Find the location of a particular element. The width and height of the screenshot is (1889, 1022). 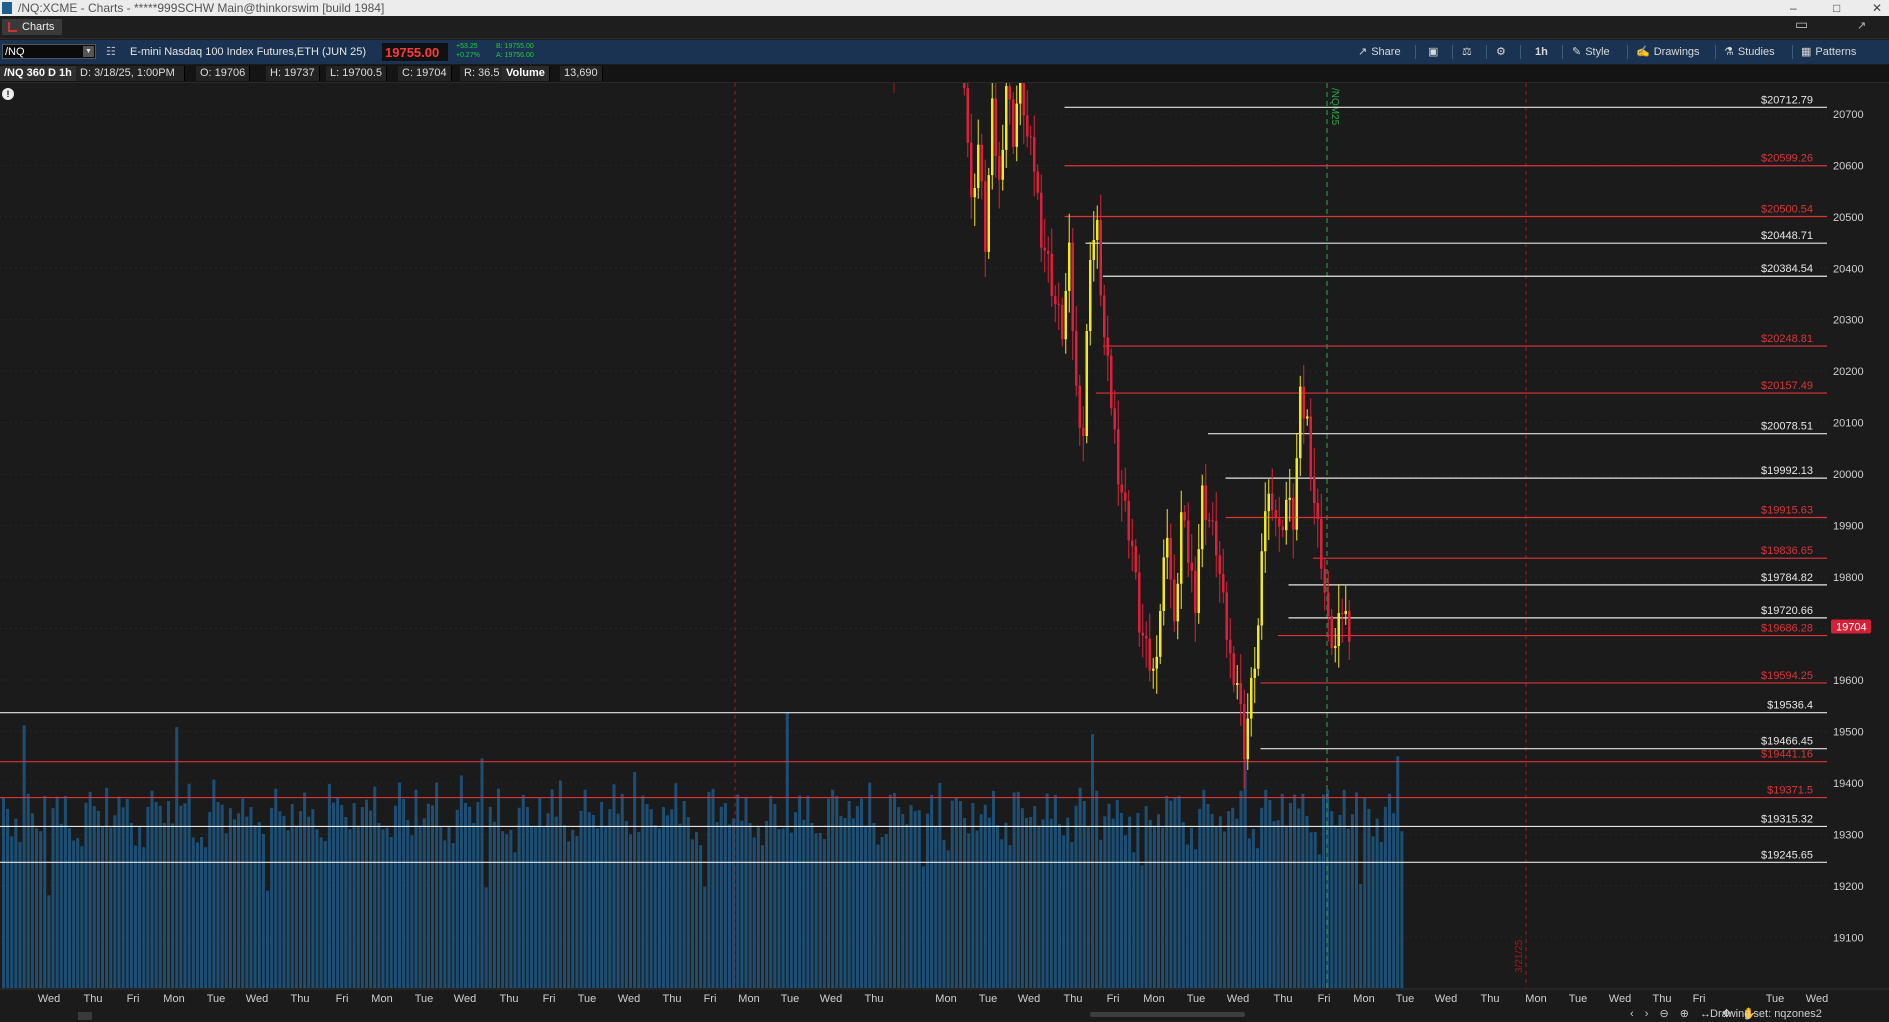

lab-button: ⚖ is located at coordinates (1469, 52).